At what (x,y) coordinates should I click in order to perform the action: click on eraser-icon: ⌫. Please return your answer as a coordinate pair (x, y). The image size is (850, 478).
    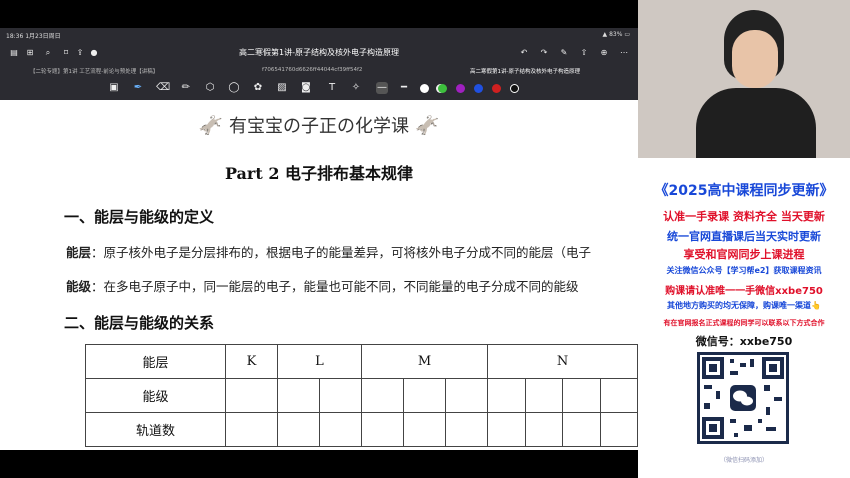
    Looking at the image, I should click on (163, 88).